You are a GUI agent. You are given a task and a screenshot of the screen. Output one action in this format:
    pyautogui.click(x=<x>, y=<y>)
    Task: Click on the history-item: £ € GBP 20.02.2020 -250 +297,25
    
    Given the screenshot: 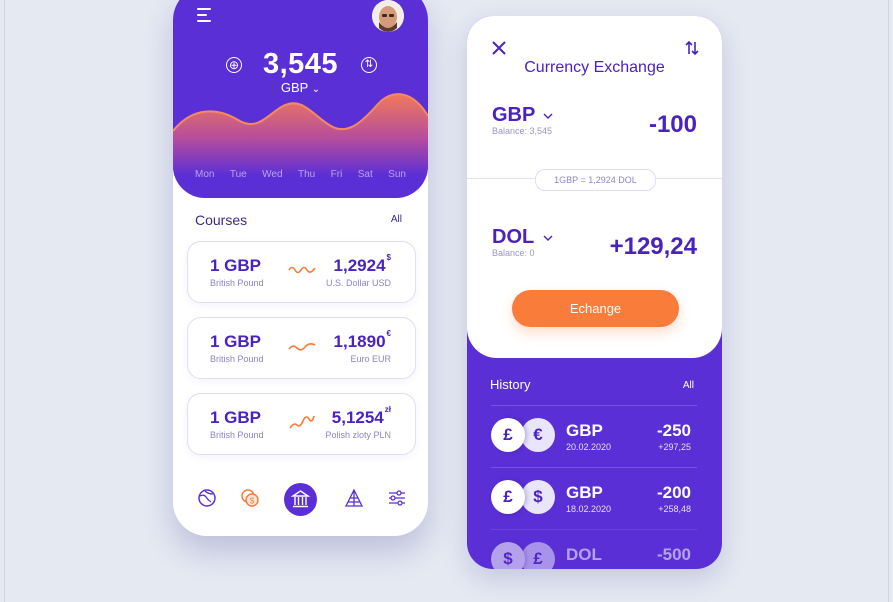 What is the action you would take?
    pyautogui.click(x=594, y=432)
    